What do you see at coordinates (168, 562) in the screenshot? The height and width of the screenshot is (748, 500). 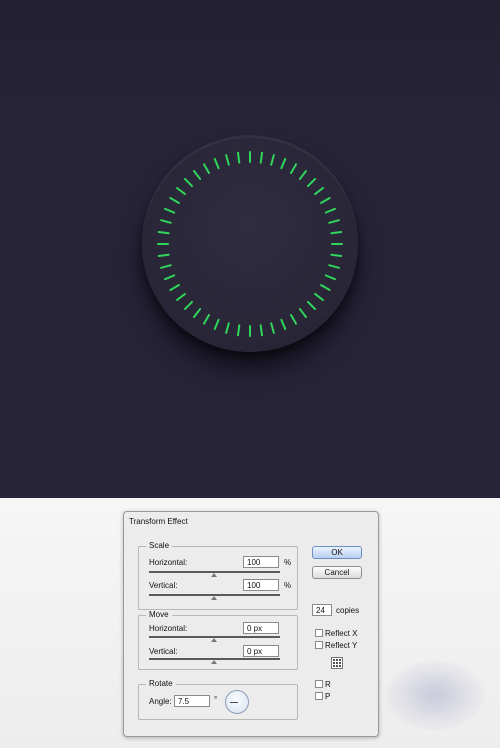 I see `scale-horizontal-label: Horizontal:` at bounding box center [168, 562].